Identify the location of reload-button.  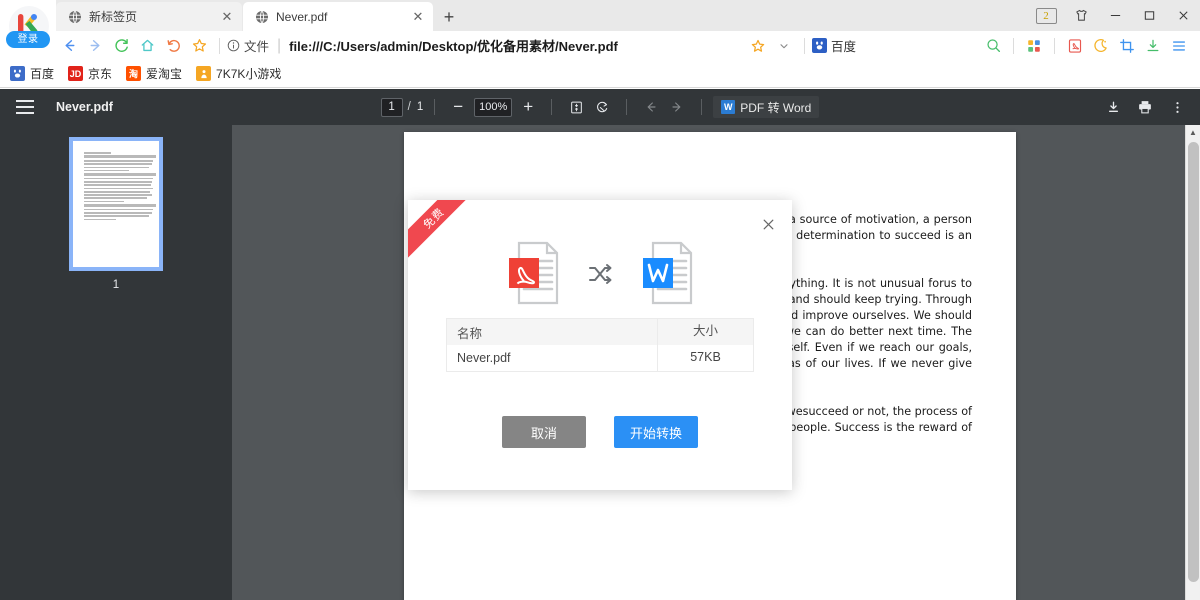
(121, 46).